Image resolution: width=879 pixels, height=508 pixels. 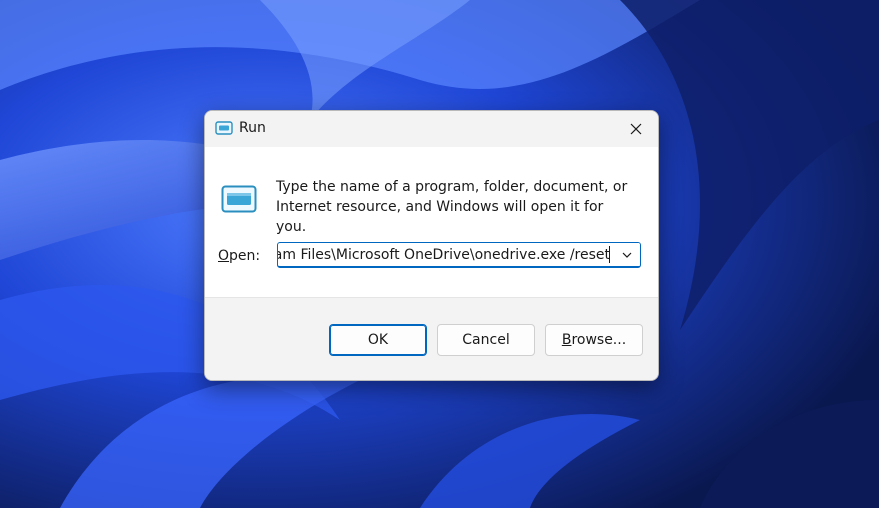 I want to click on open-label-accesskey: O, so click(x=224, y=256).